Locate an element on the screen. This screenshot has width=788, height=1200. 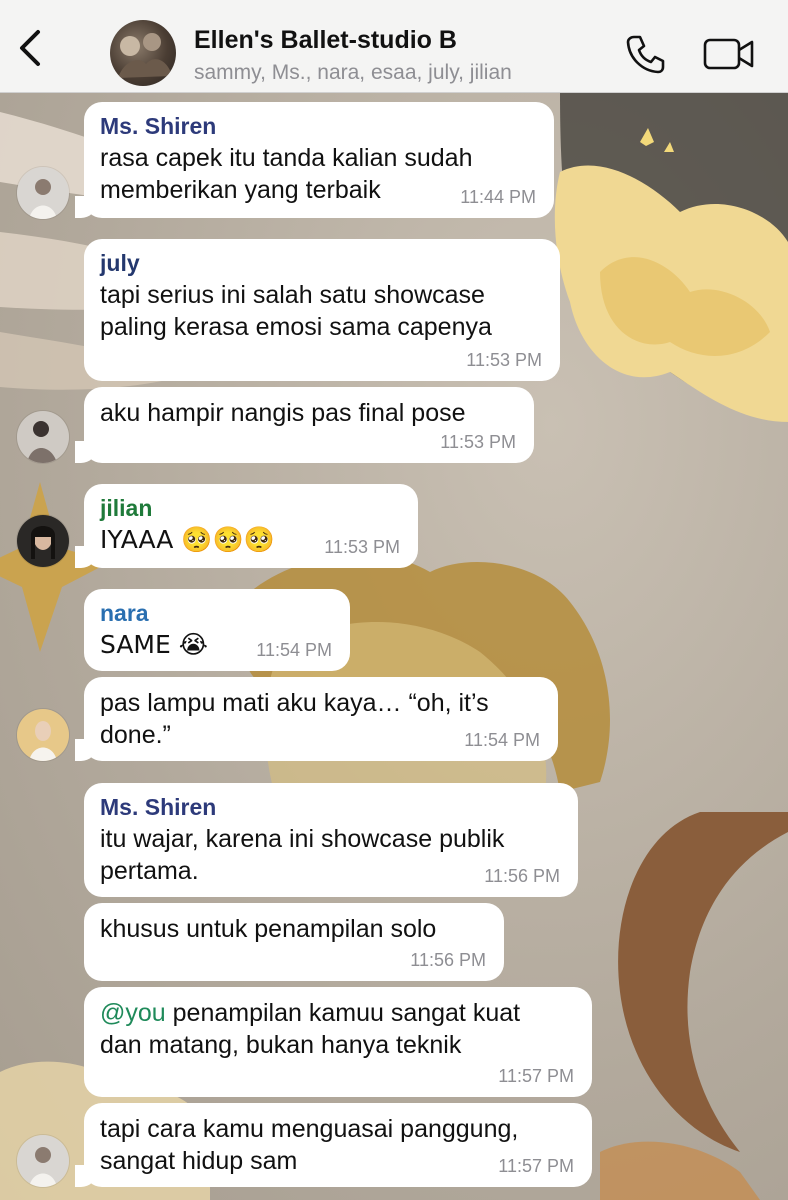
message-bubble: jilian IYAAA 🥺🥺🥺 11:53 PM is located at coordinates (246, 526).